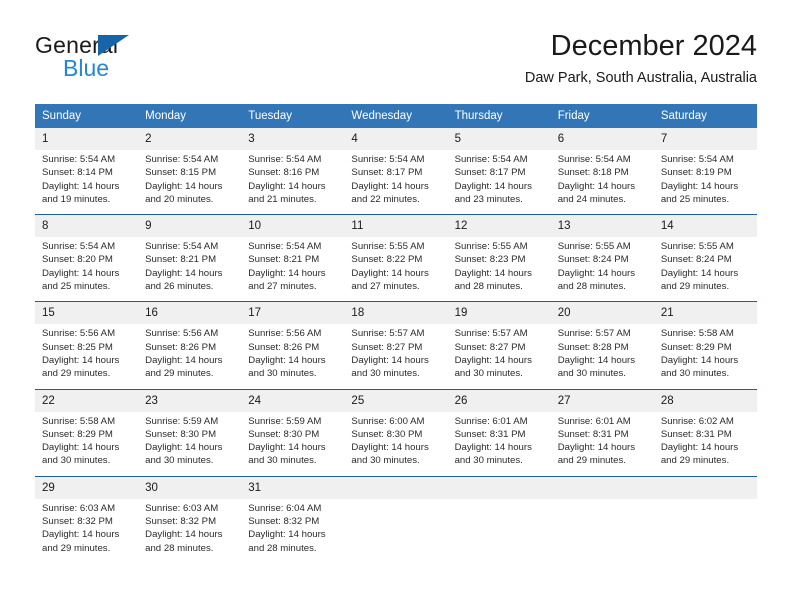 This screenshot has width=792, height=612. What do you see at coordinates (705, 531) in the screenshot?
I see `day-cell-empty` at bounding box center [705, 531].